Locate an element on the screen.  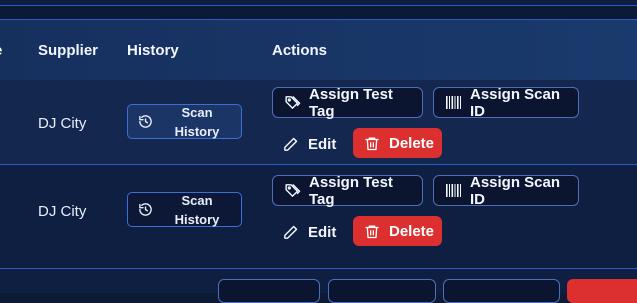
column-header-actions: Actions is located at coordinates (300, 50).